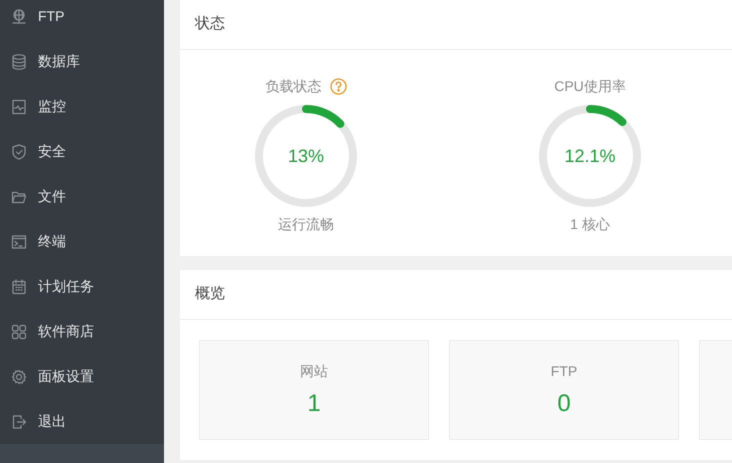 Image resolution: width=732 pixels, height=463 pixels. I want to click on gauge-title: 负载状态, so click(294, 86).